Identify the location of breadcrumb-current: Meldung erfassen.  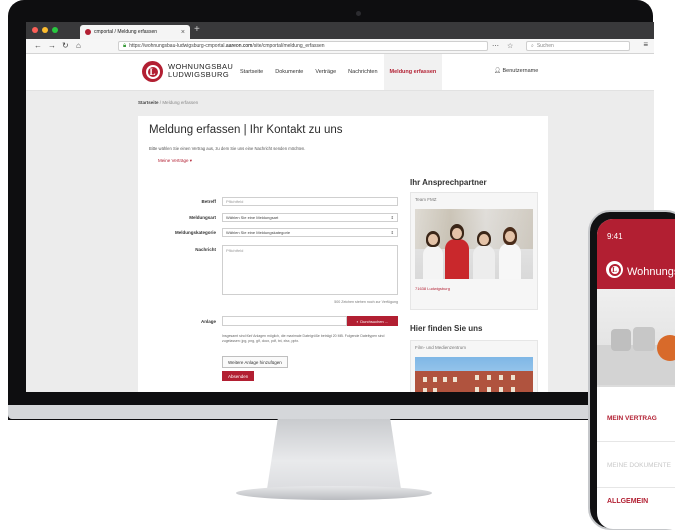
(180, 102).